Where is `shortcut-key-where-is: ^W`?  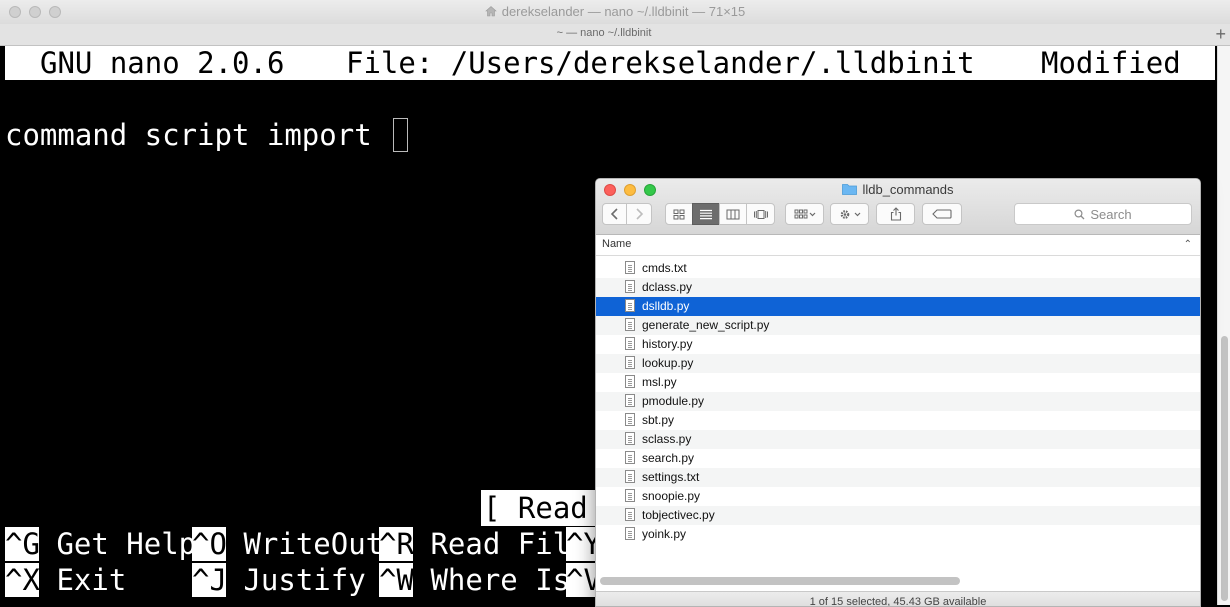
shortcut-key-where-is: ^W is located at coordinates (396, 580).